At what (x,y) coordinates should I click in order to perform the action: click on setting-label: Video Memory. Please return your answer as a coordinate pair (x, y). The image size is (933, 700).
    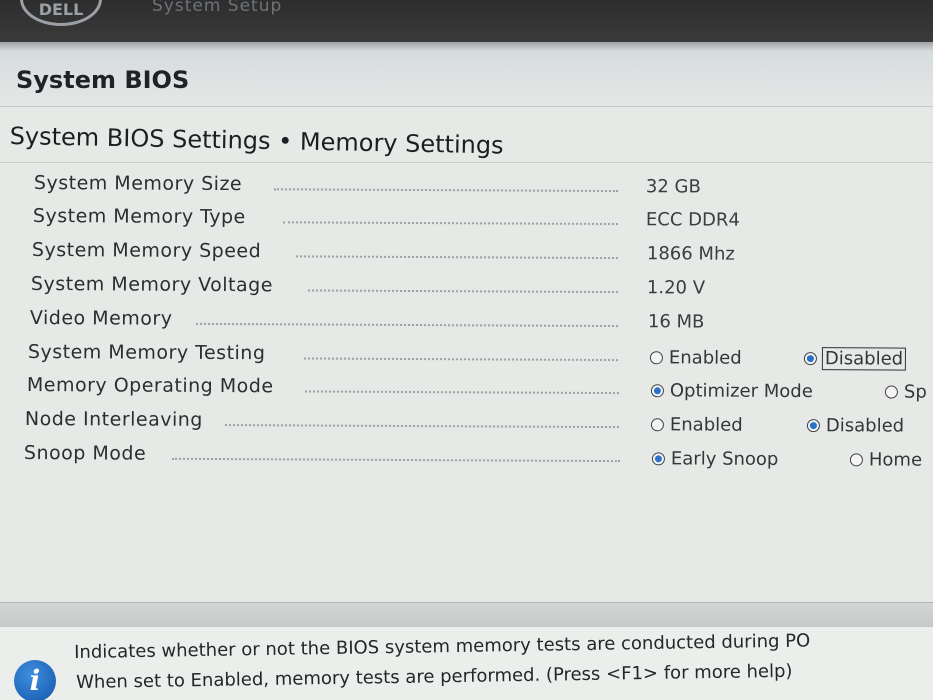
    Looking at the image, I should click on (101, 318).